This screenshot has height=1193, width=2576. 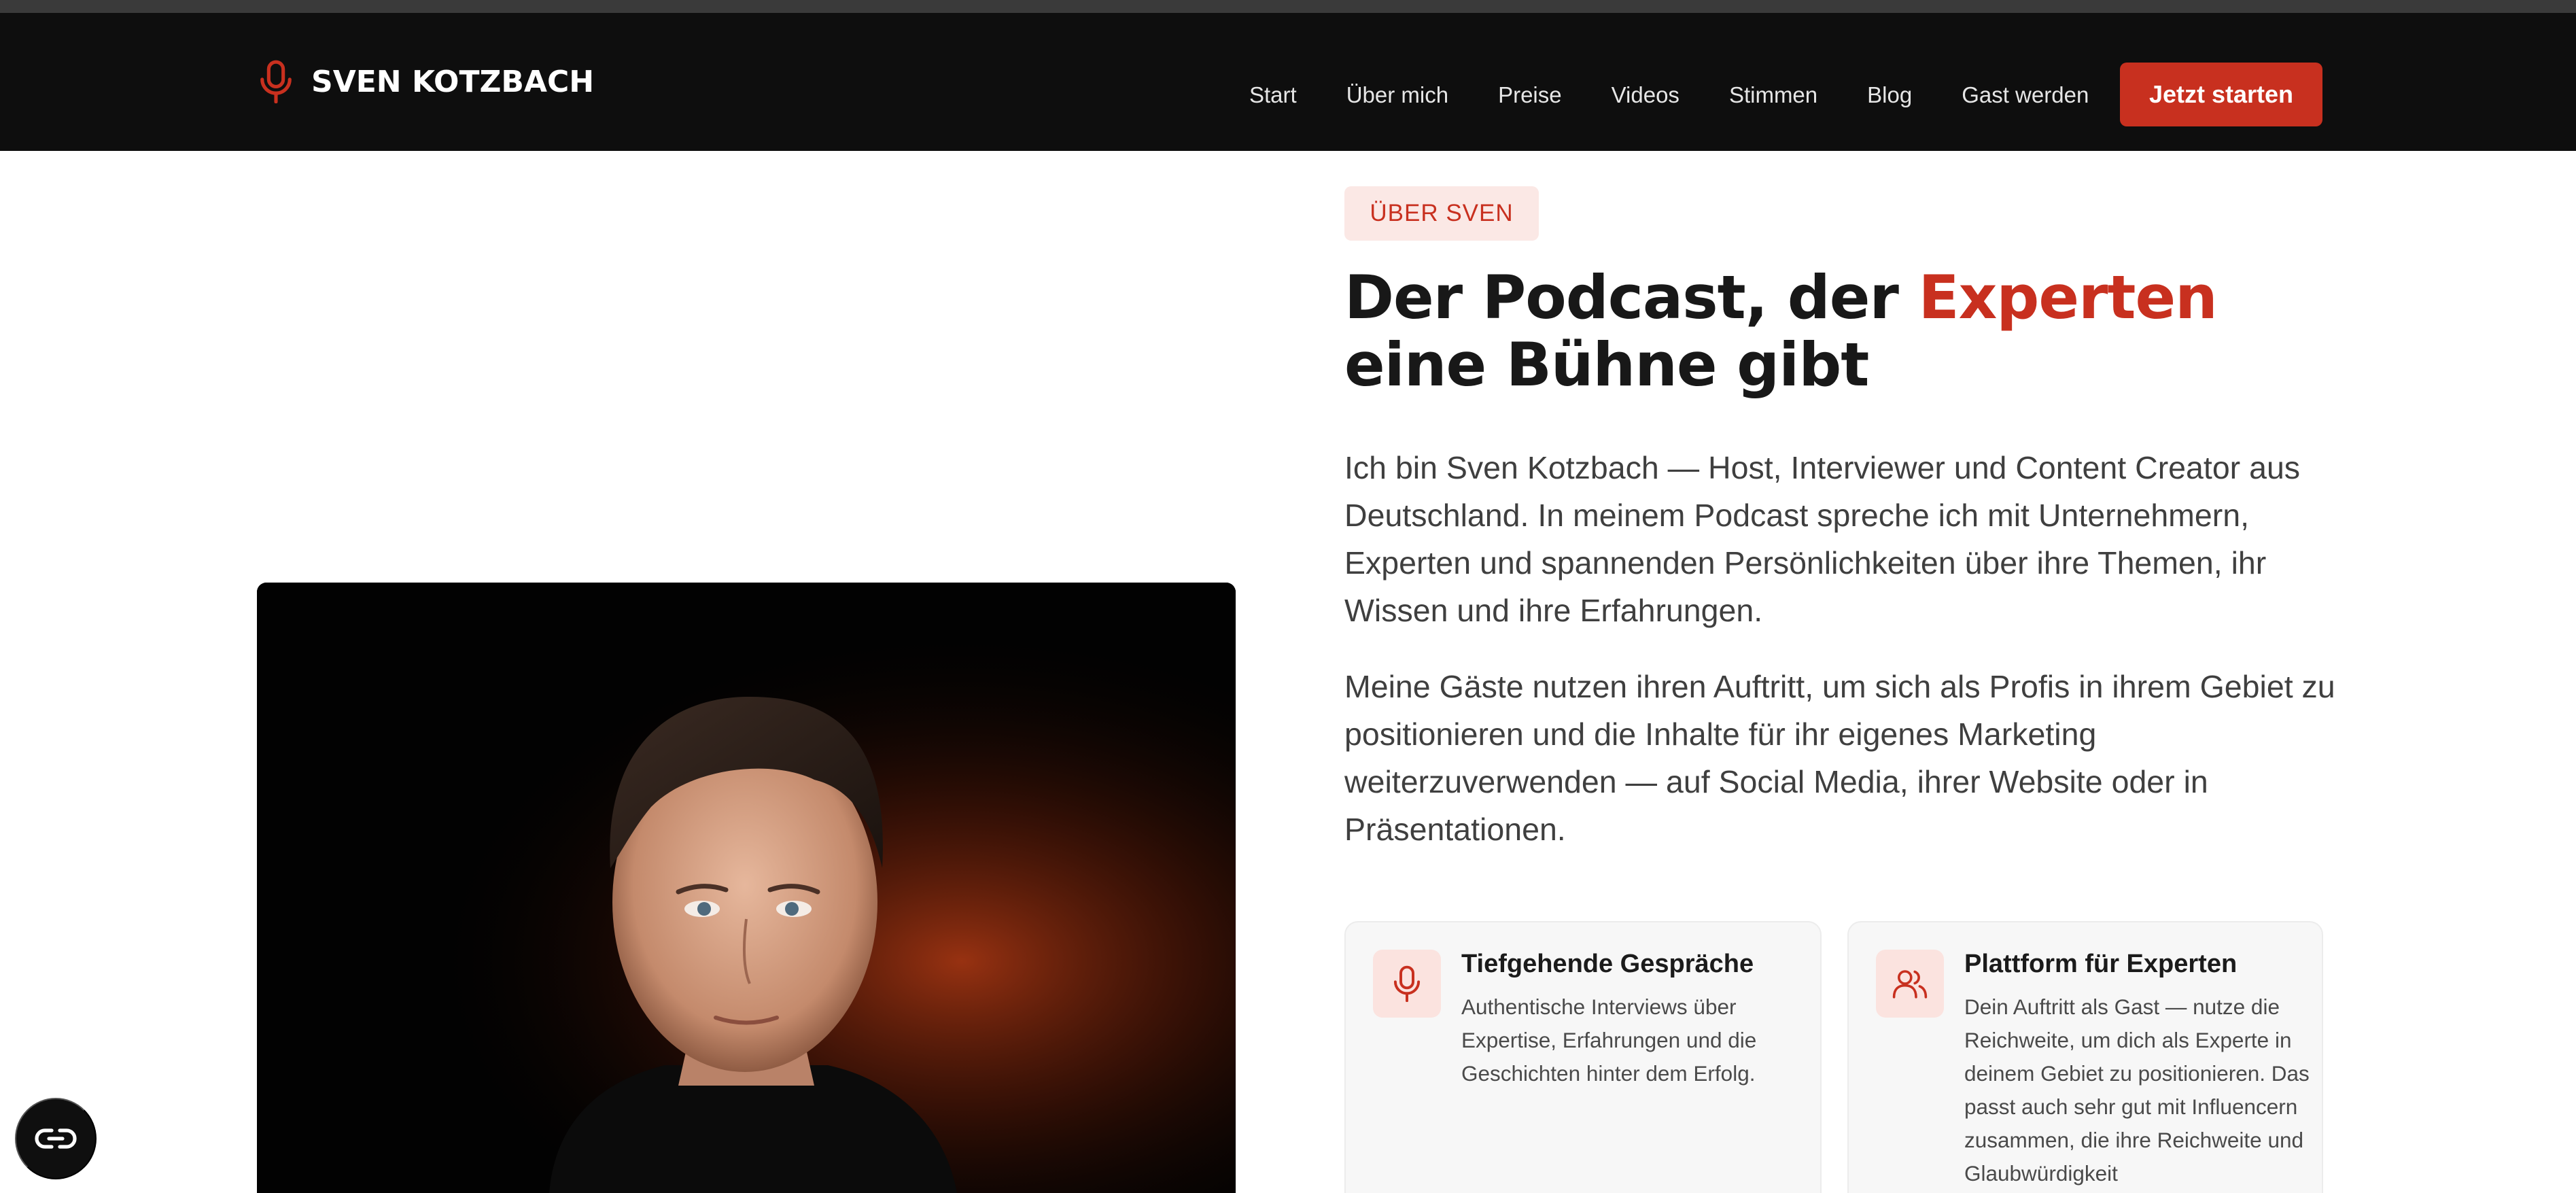 I want to click on accessibility-widget-button, so click(x=56, y=1138).